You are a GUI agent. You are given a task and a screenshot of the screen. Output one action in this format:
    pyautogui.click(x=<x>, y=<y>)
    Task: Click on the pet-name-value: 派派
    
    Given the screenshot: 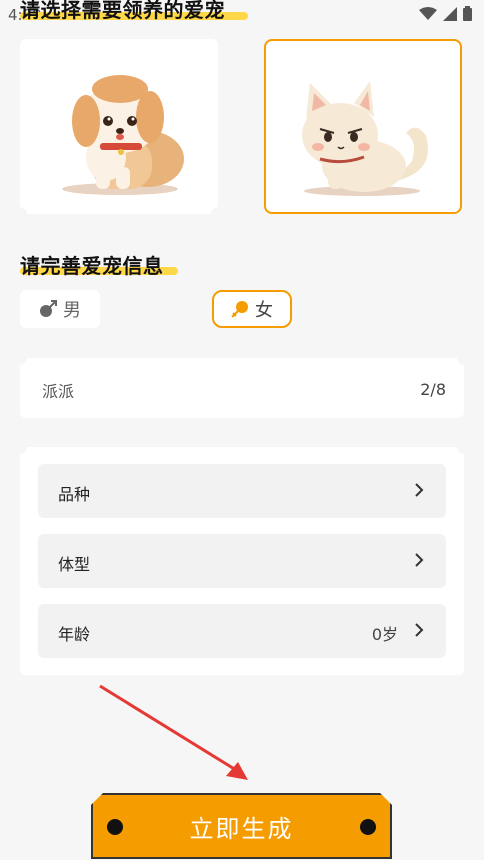 What is the action you would take?
    pyautogui.click(x=58, y=390)
    